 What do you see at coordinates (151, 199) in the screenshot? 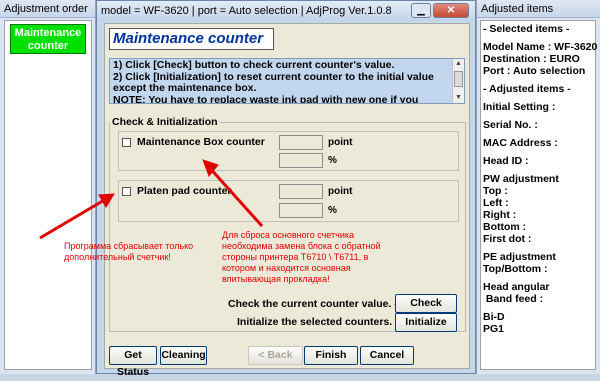
I see `annotation-arrows` at bounding box center [151, 199].